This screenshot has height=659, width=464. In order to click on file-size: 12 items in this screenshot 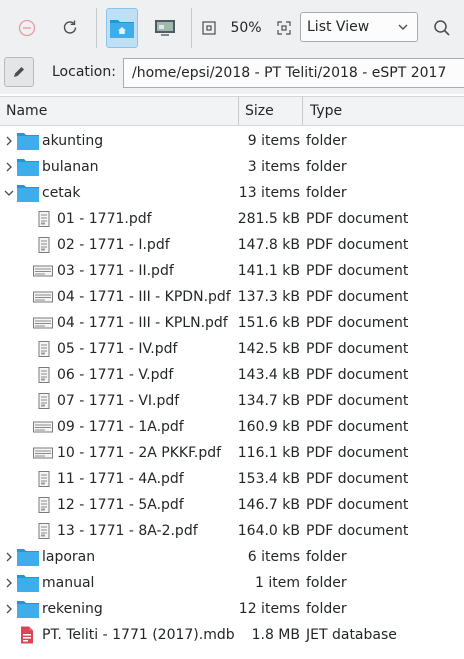, I will do `click(269, 609)`.